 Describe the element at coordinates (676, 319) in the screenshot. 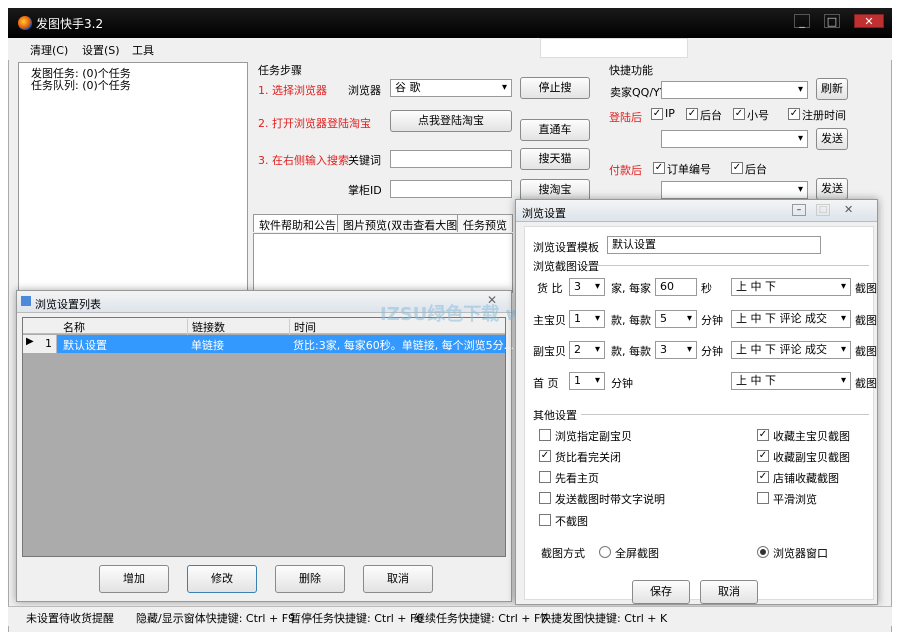

I see `main-minutes-select: 5` at that location.